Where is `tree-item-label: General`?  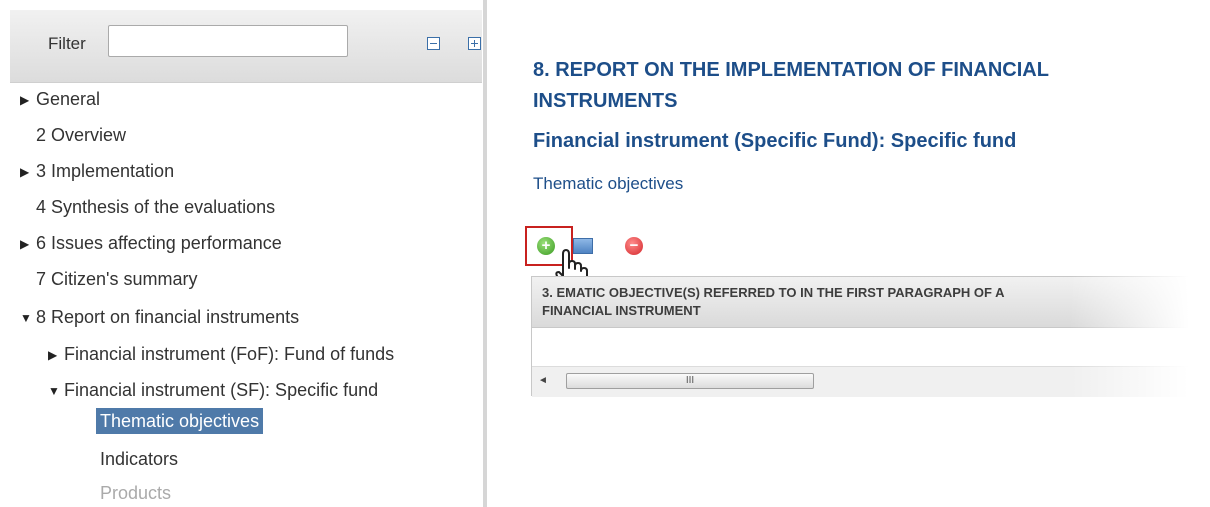
tree-item-label: General is located at coordinates (68, 99).